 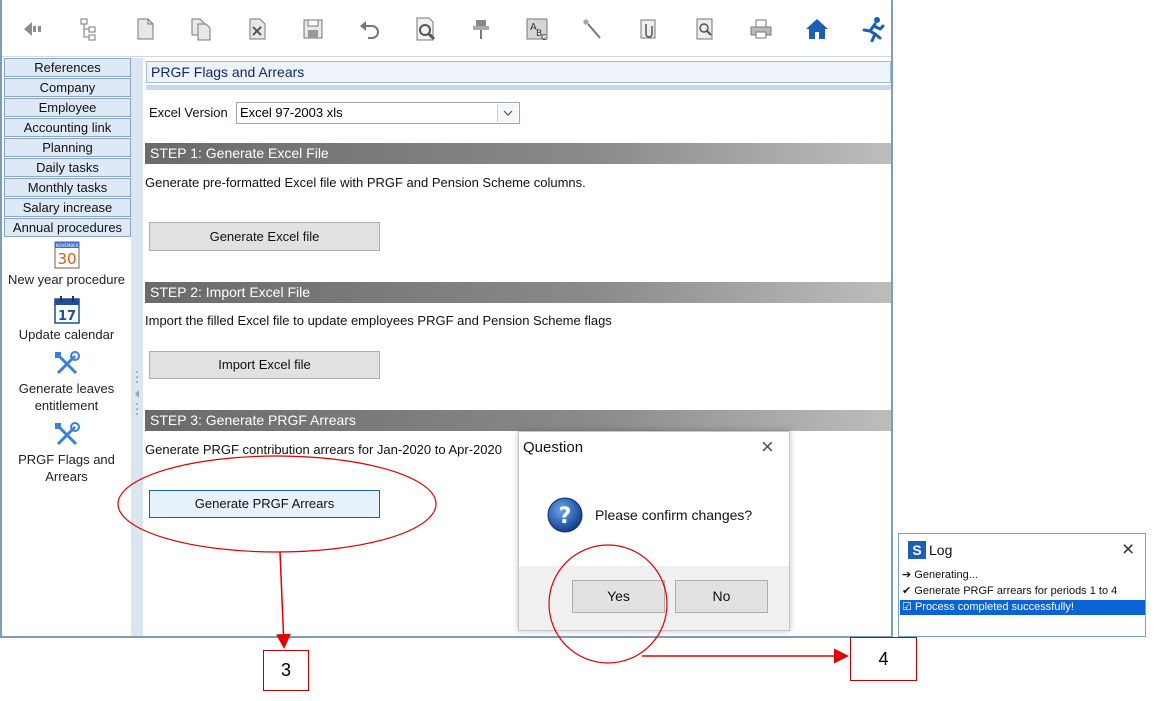 I want to click on spell-check-icon: ABC, so click(x=537, y=29).